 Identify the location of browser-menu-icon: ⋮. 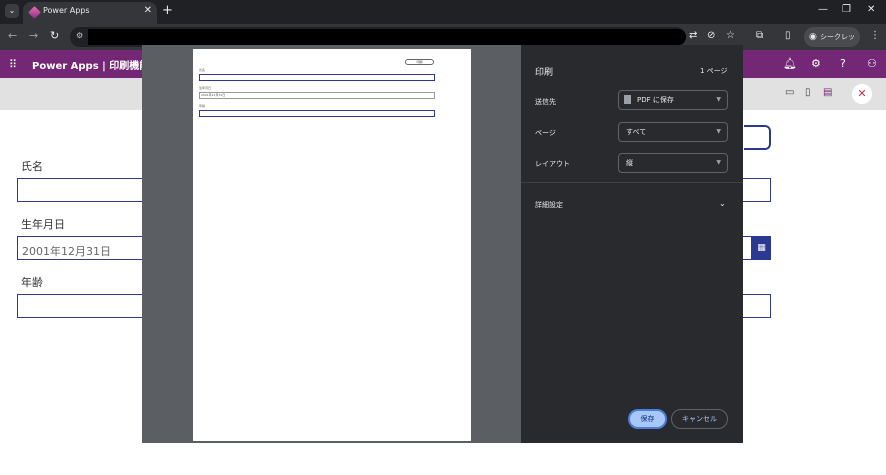
(875, 35).